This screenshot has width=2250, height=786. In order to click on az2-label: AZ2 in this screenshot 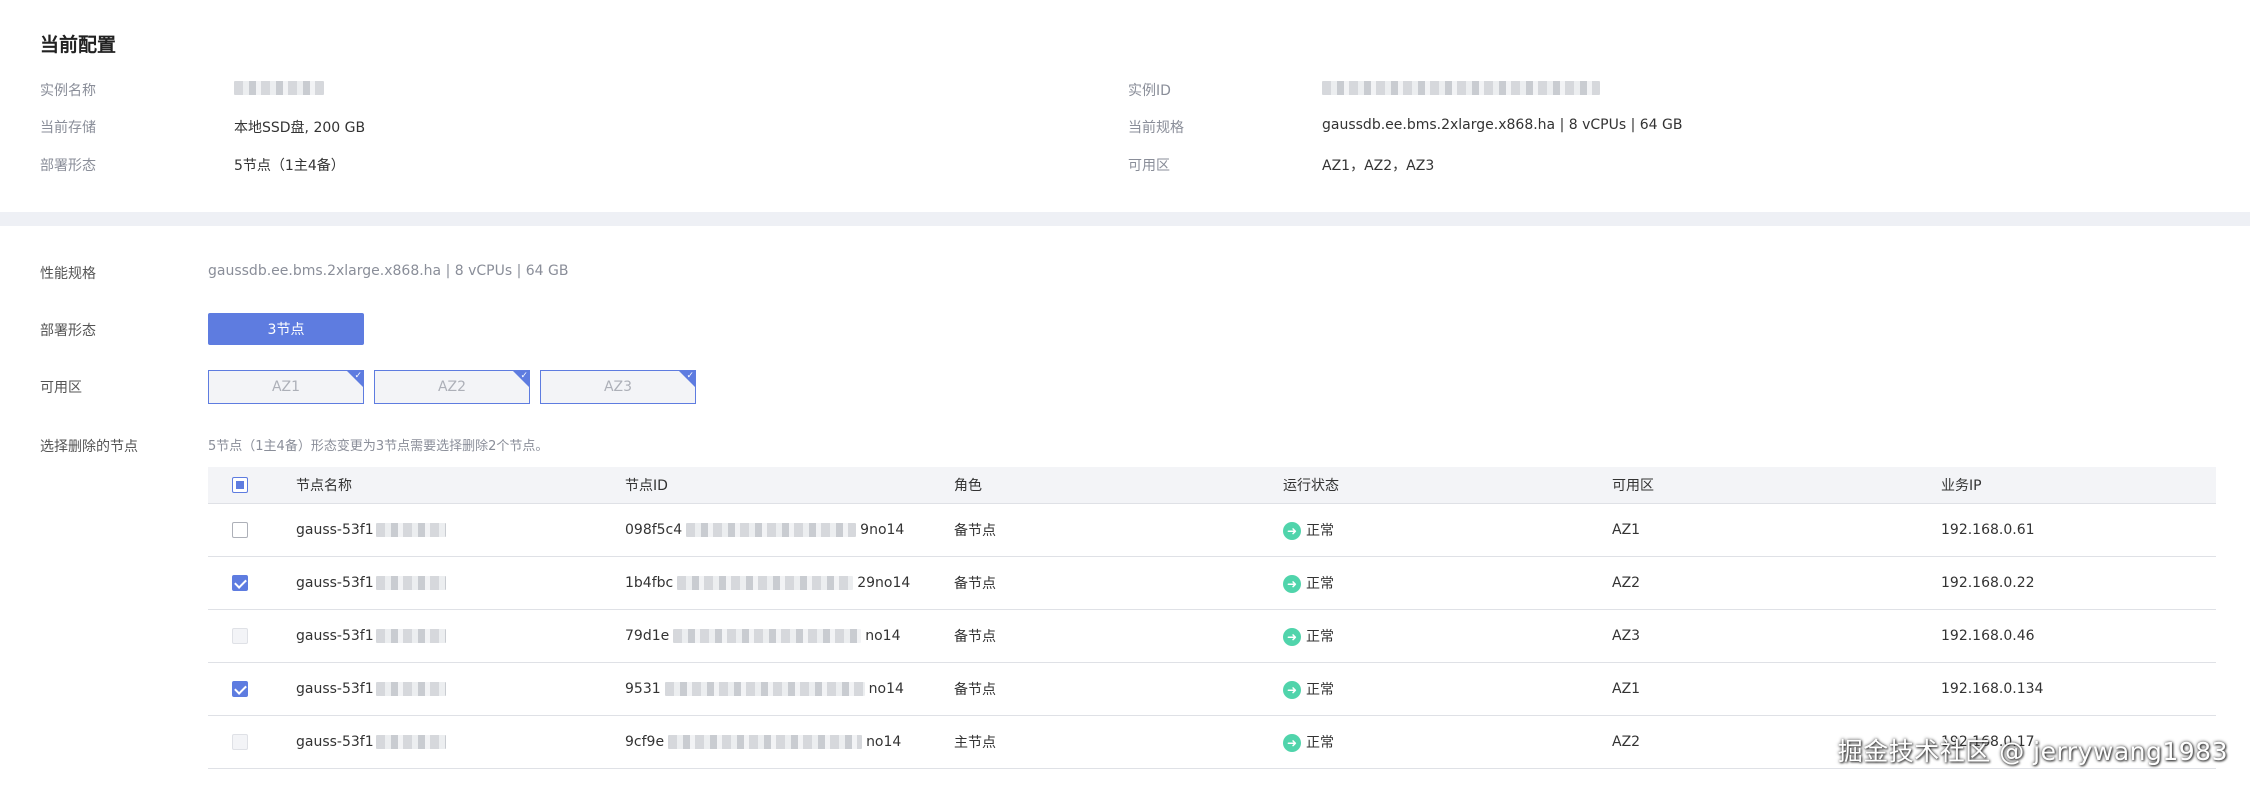, I will do `click(452, 387)`.